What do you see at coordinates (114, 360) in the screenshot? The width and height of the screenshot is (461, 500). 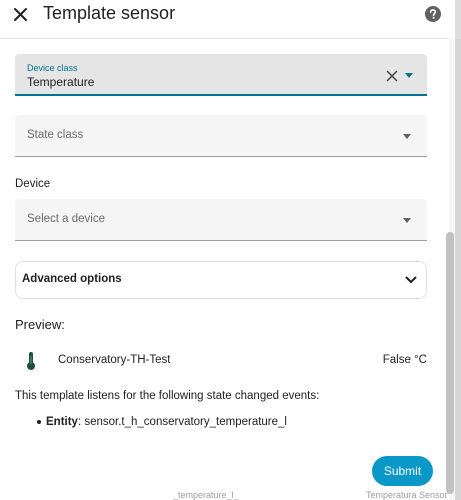 I see `preview-entity-name: Conservatory-TH-Test` at bounding box center [114, 360].